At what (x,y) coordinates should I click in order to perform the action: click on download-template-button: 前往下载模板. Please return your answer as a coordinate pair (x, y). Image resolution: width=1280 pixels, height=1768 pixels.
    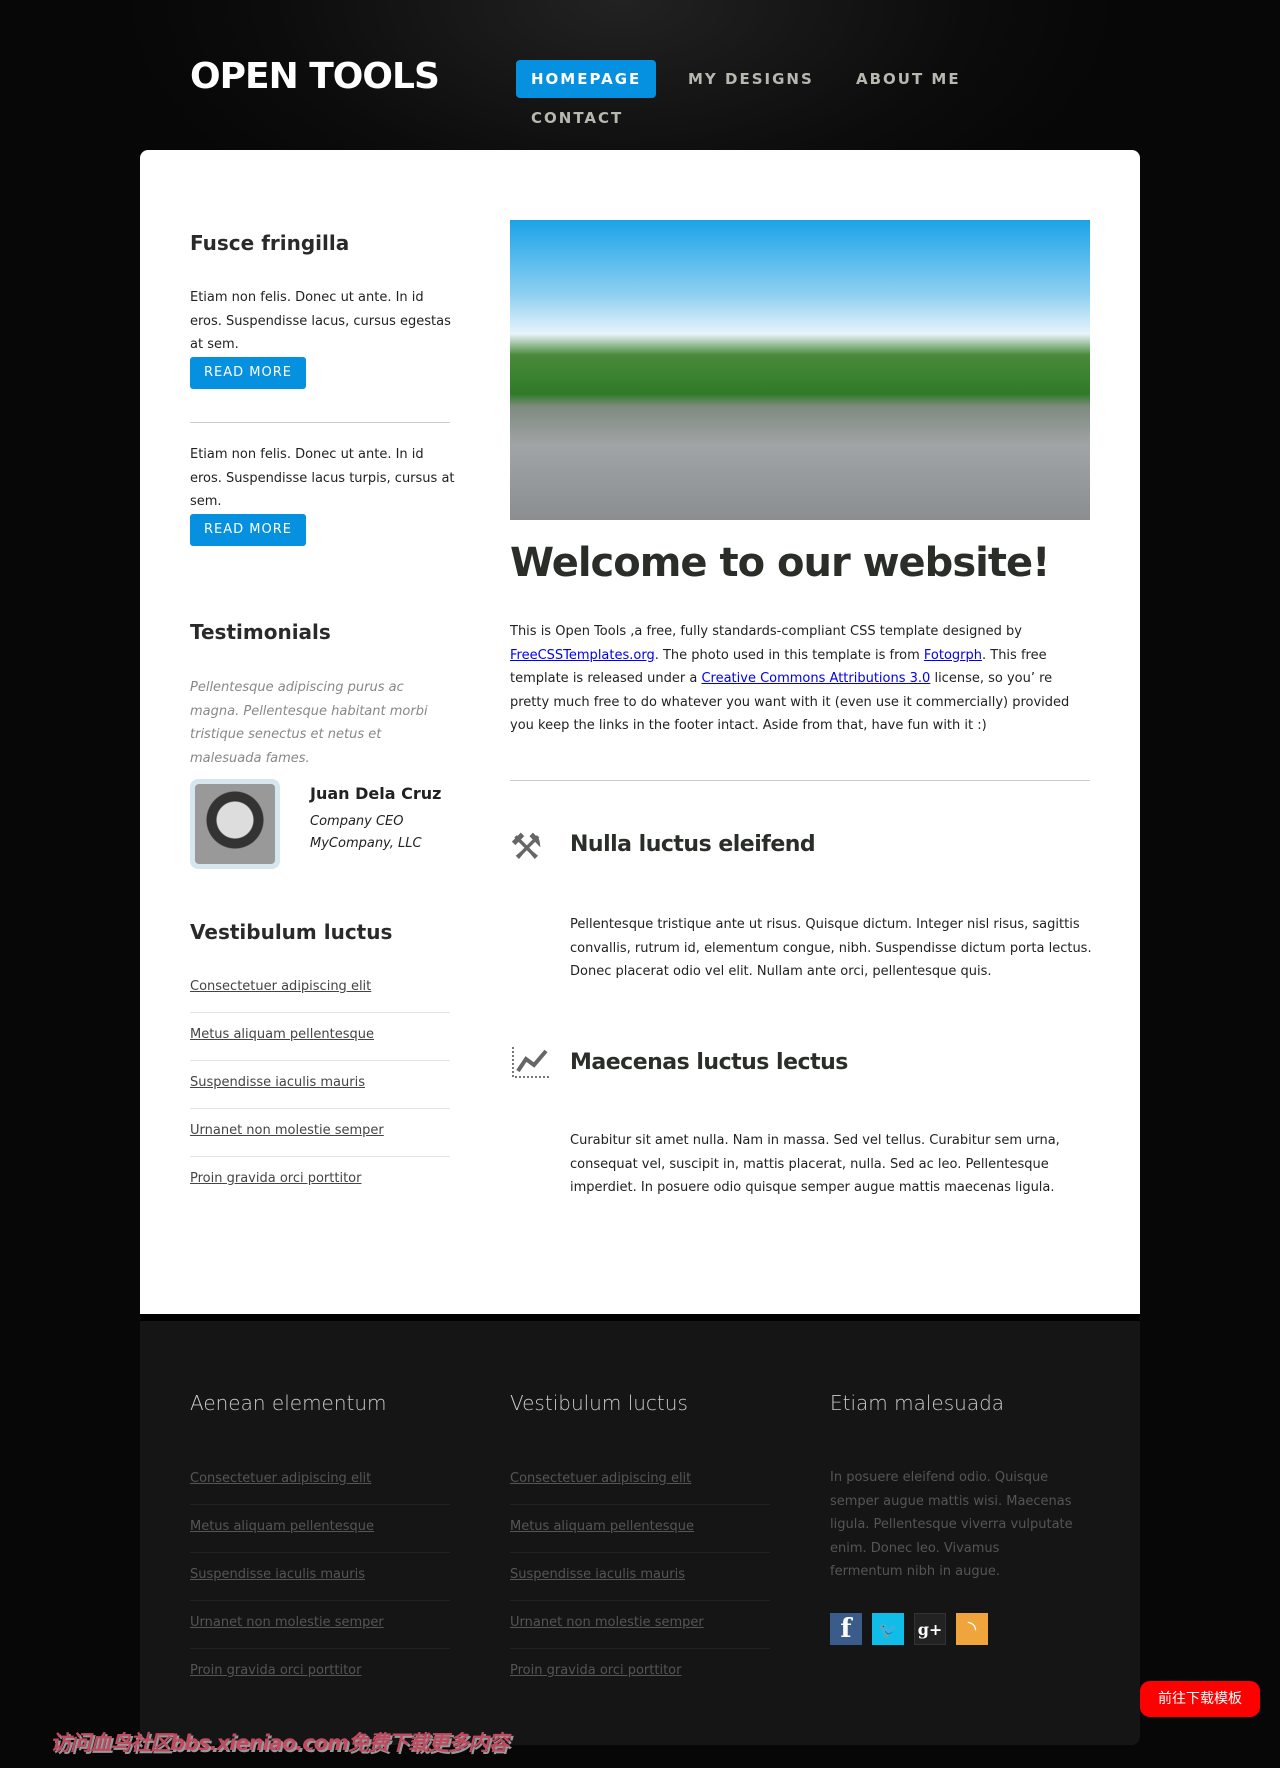
    Looking at the image, I should click on (1200, 1699).